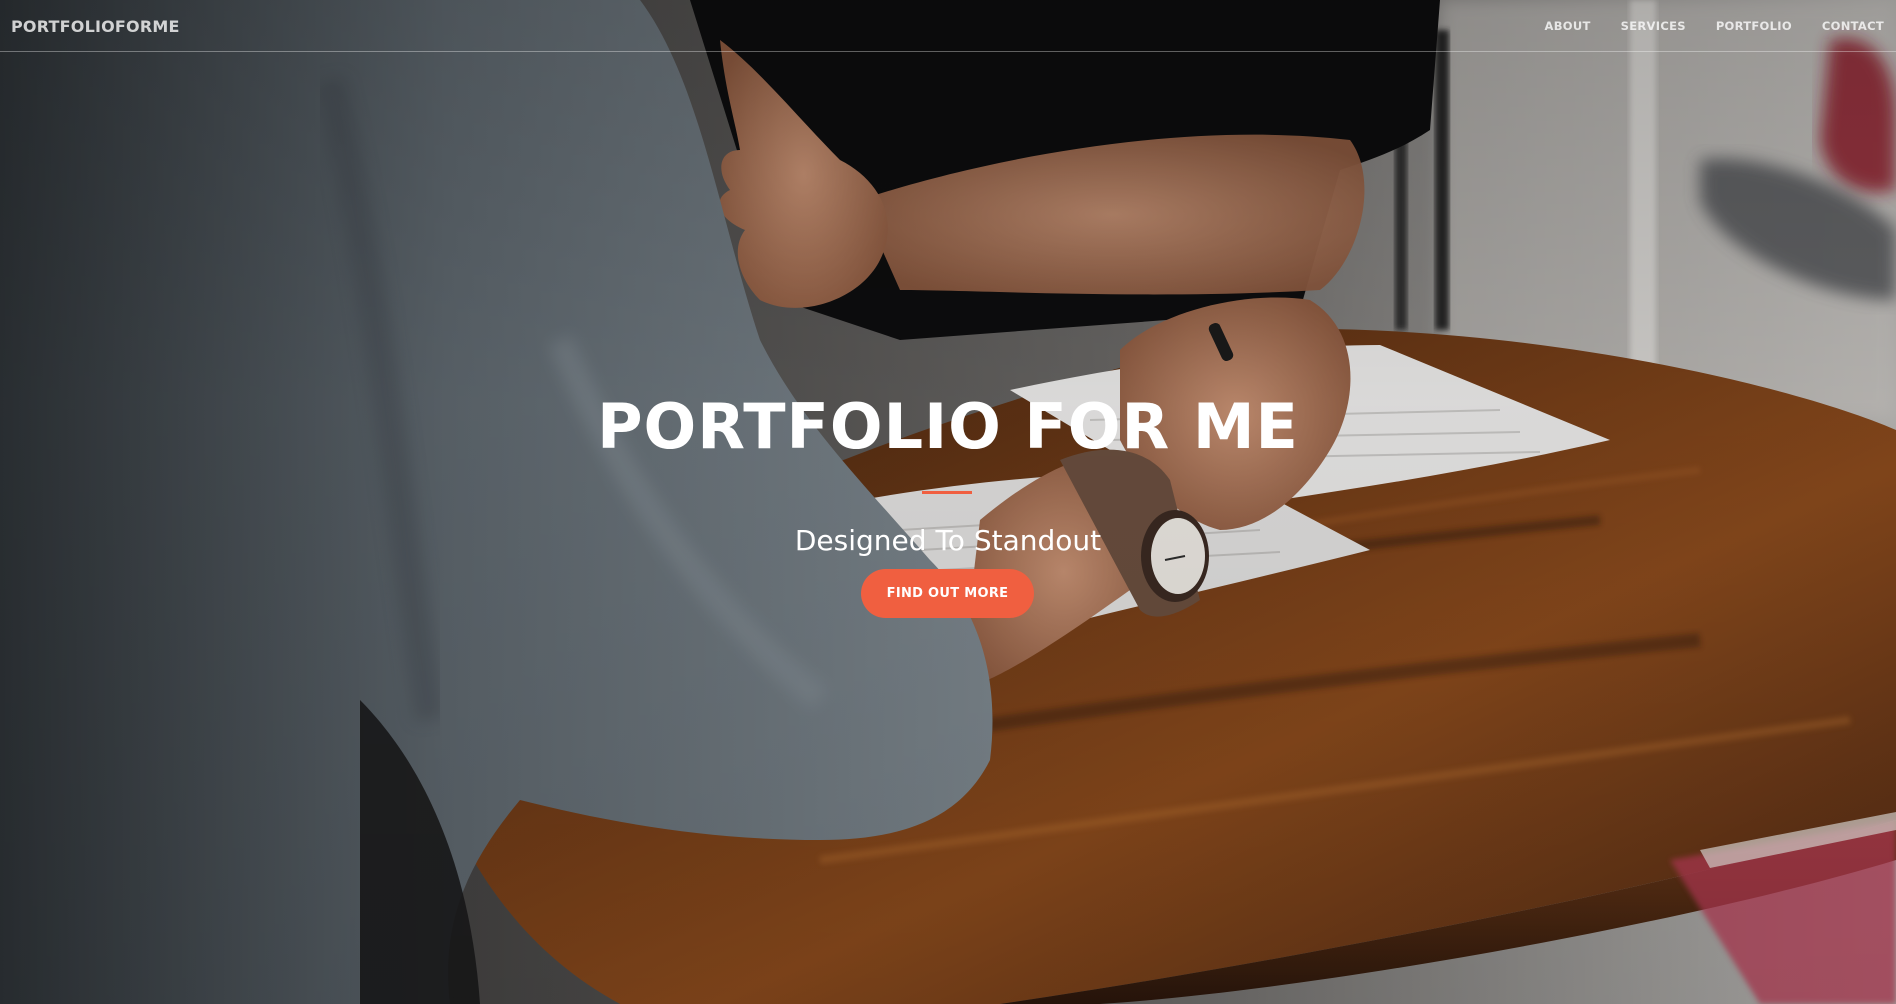 Image resolution: width=1896 pixels, height=1004 pixels. Describe the element at coordinates (1714, 26) in the screenshot. I see `nav-links: ABOUT SERVICES PORTFOLIO CONTACT` at that location.